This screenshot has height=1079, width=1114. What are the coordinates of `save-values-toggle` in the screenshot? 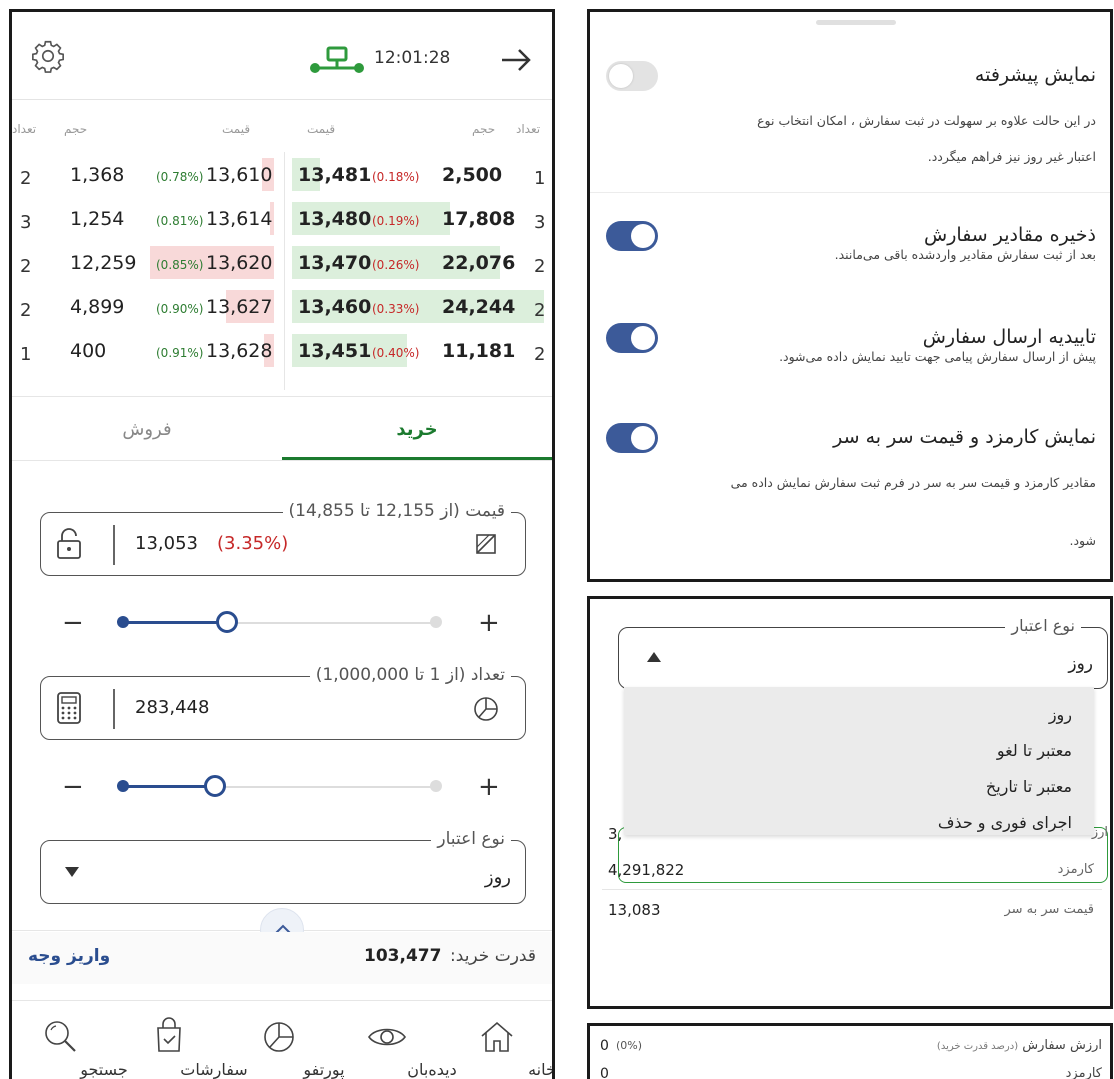 It's located at (632, 236).